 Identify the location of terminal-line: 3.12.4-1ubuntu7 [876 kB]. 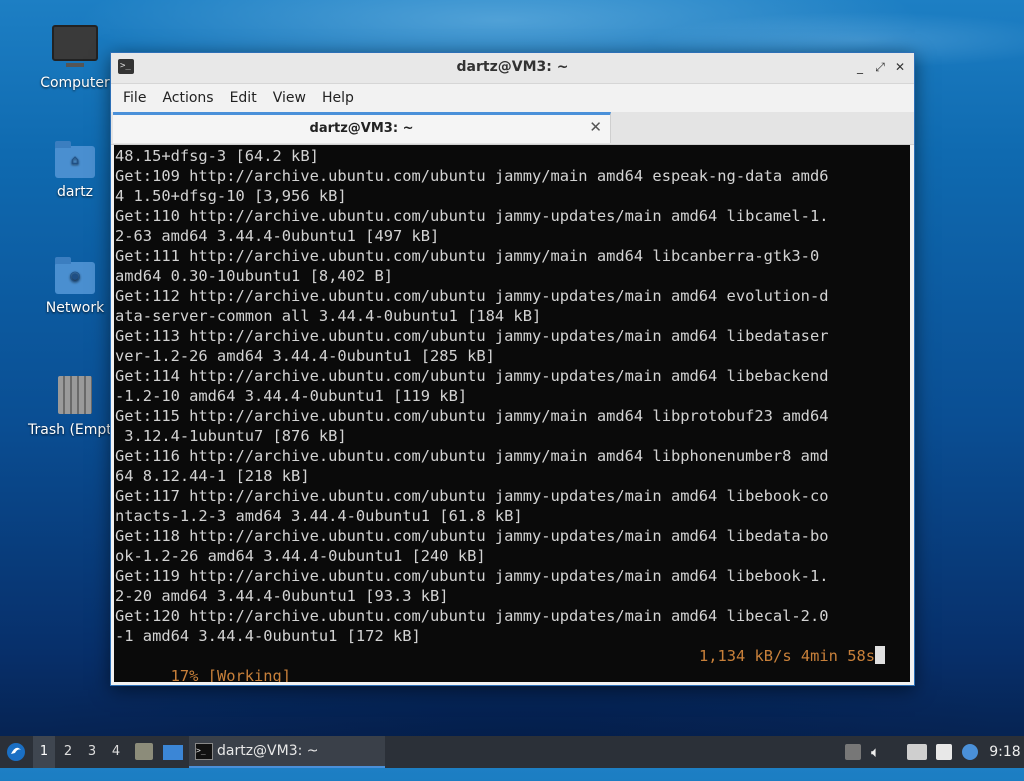
(231, 436).